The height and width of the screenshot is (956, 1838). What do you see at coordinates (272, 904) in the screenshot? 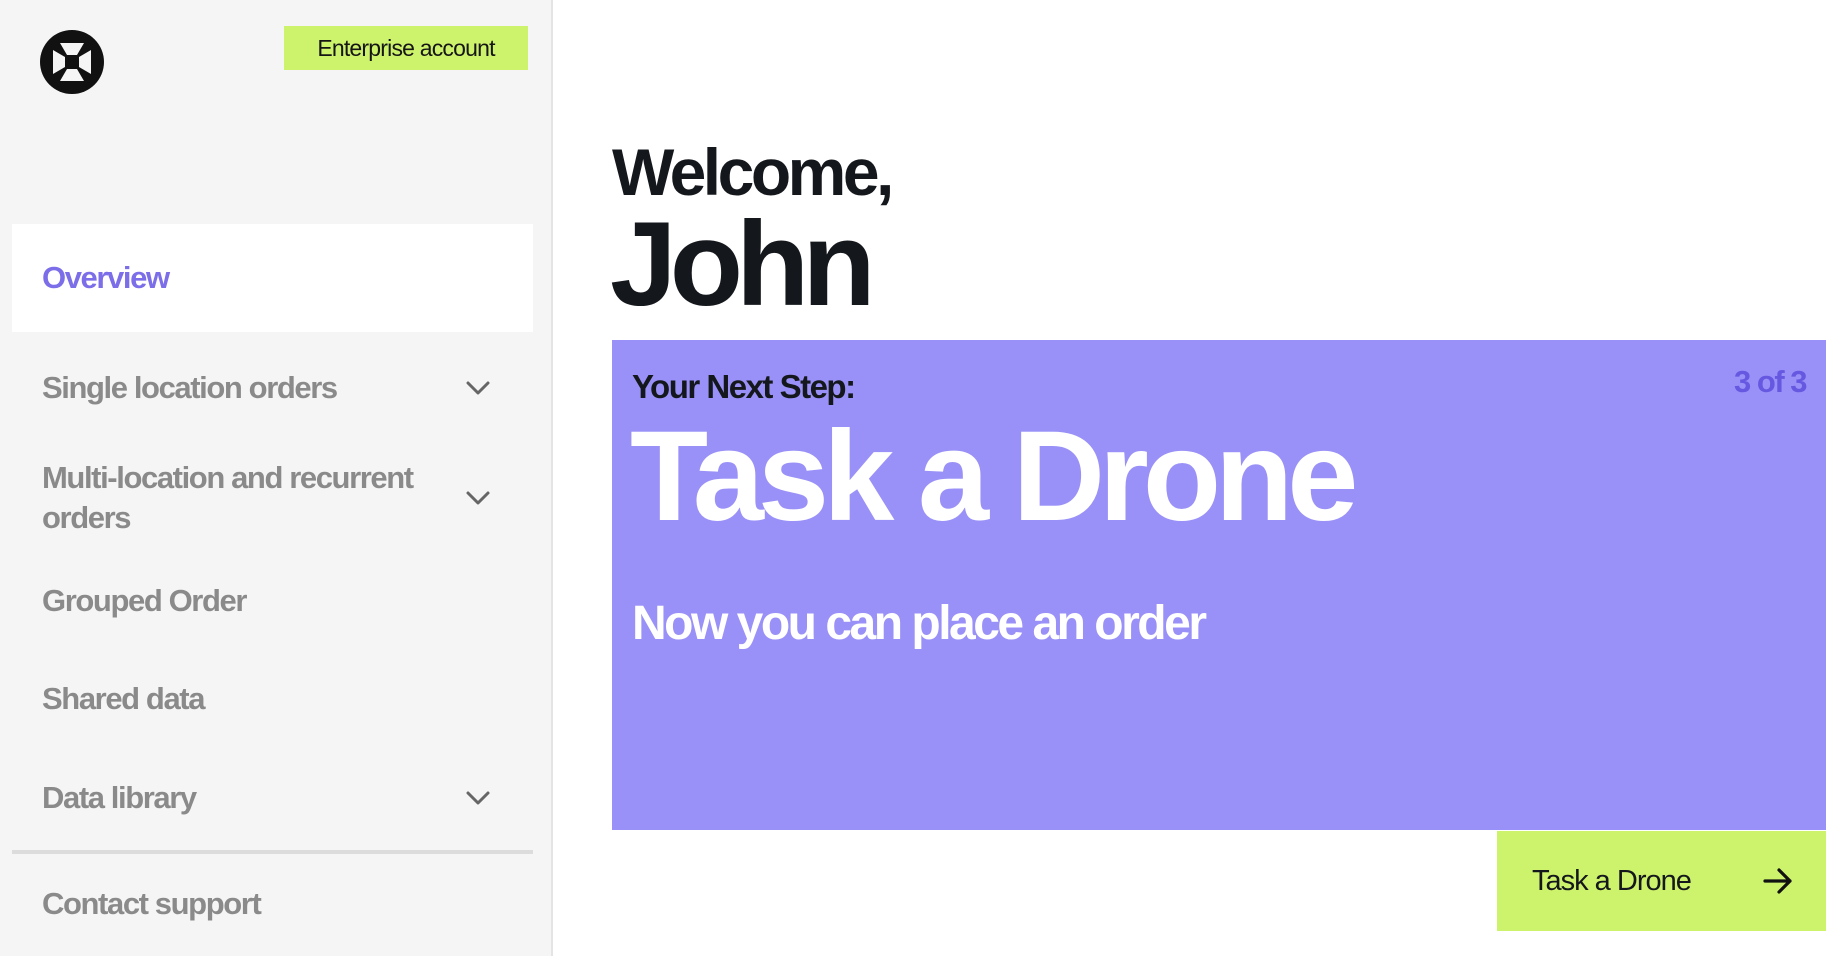
I see `sidebar-item-contact-support: Contact support` at bounding box center [272, 904].